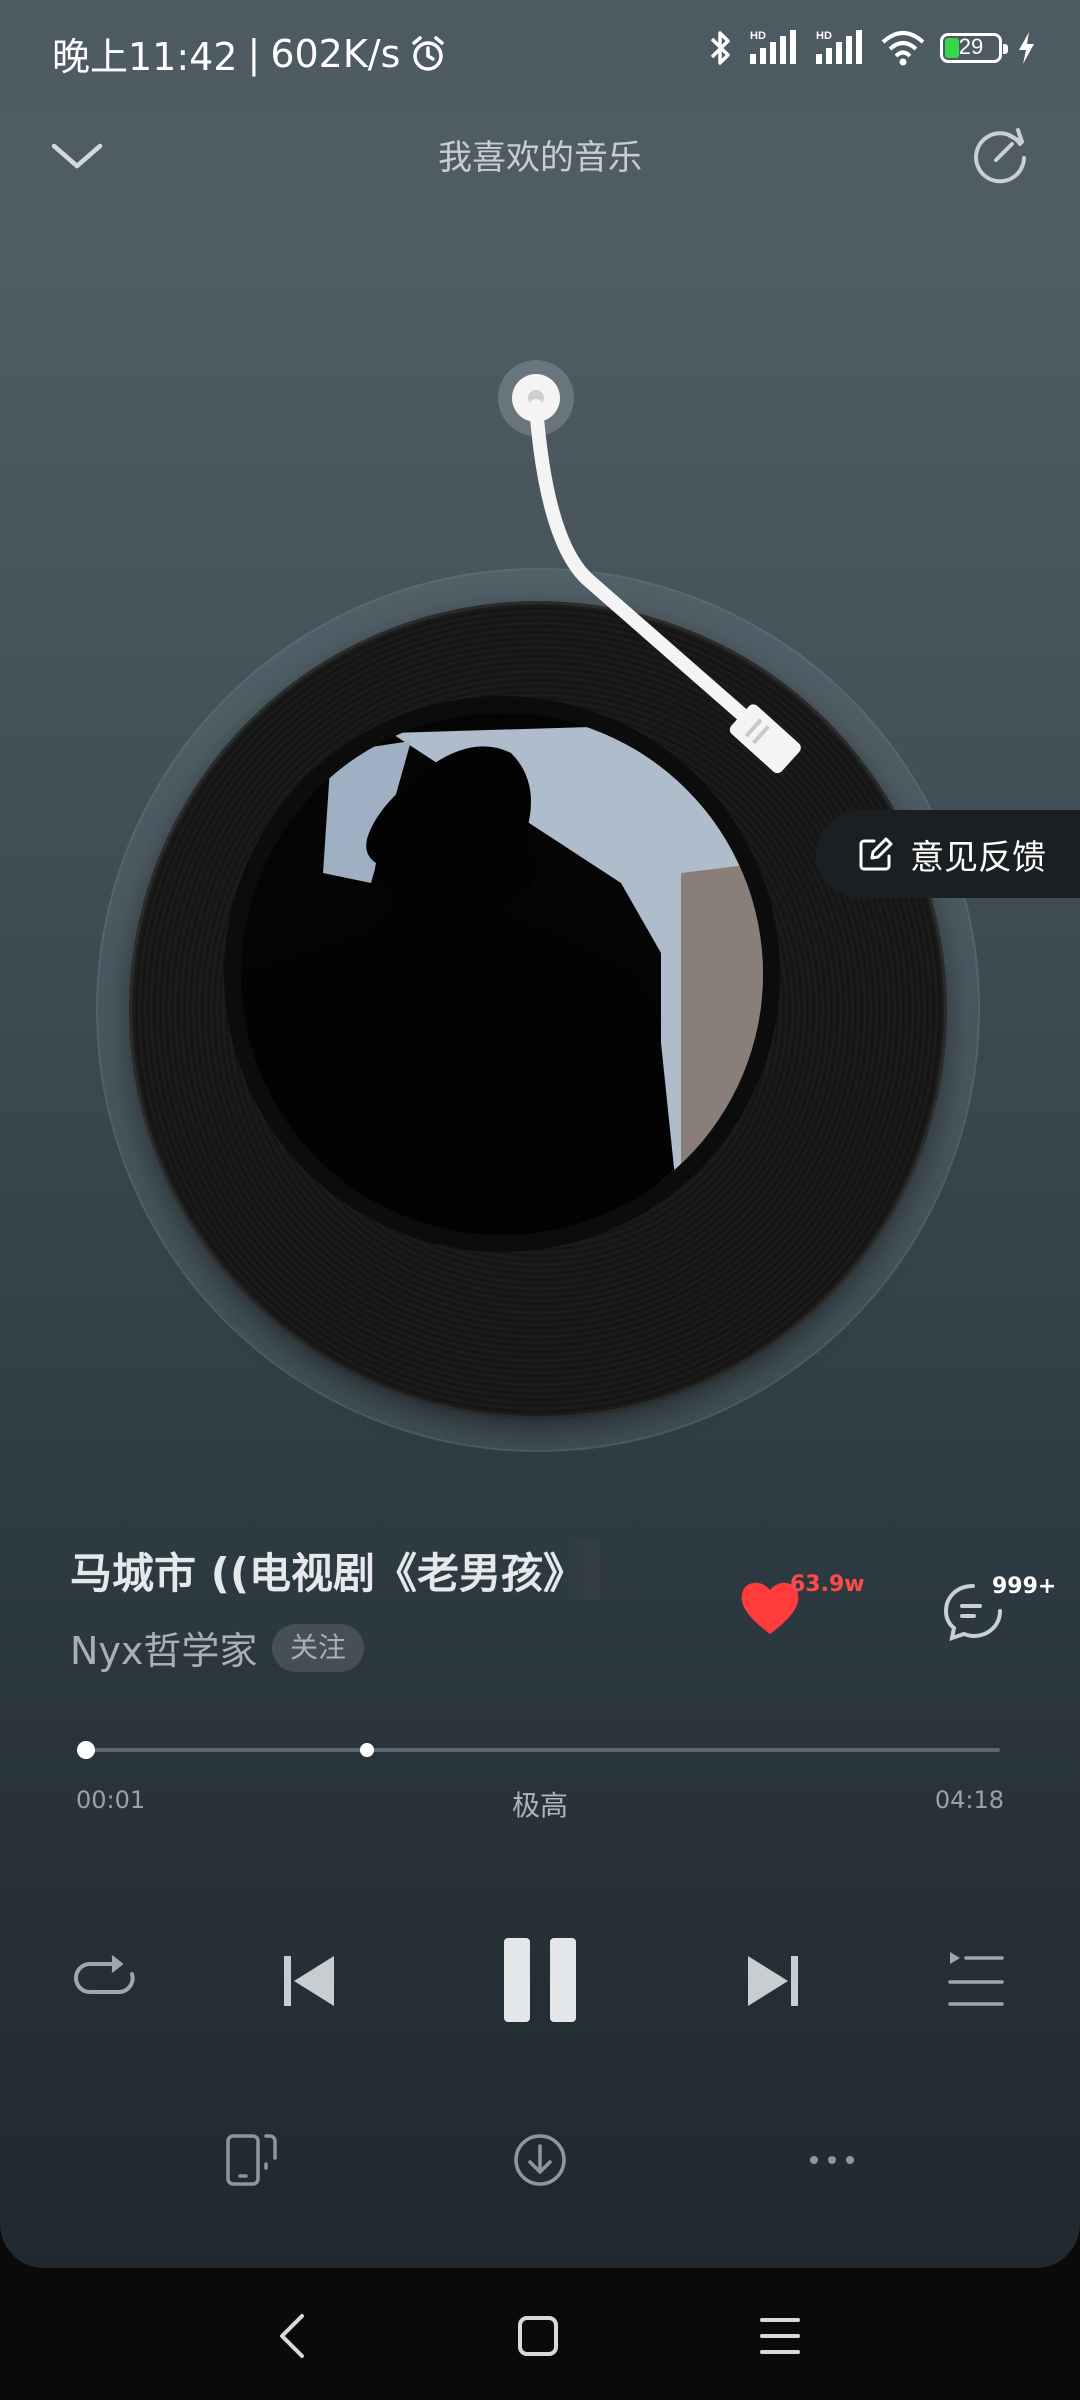 This screenshot has width=1080, height=2400. I want to click on feedback-button: 意见反馈, so click(948, 854).